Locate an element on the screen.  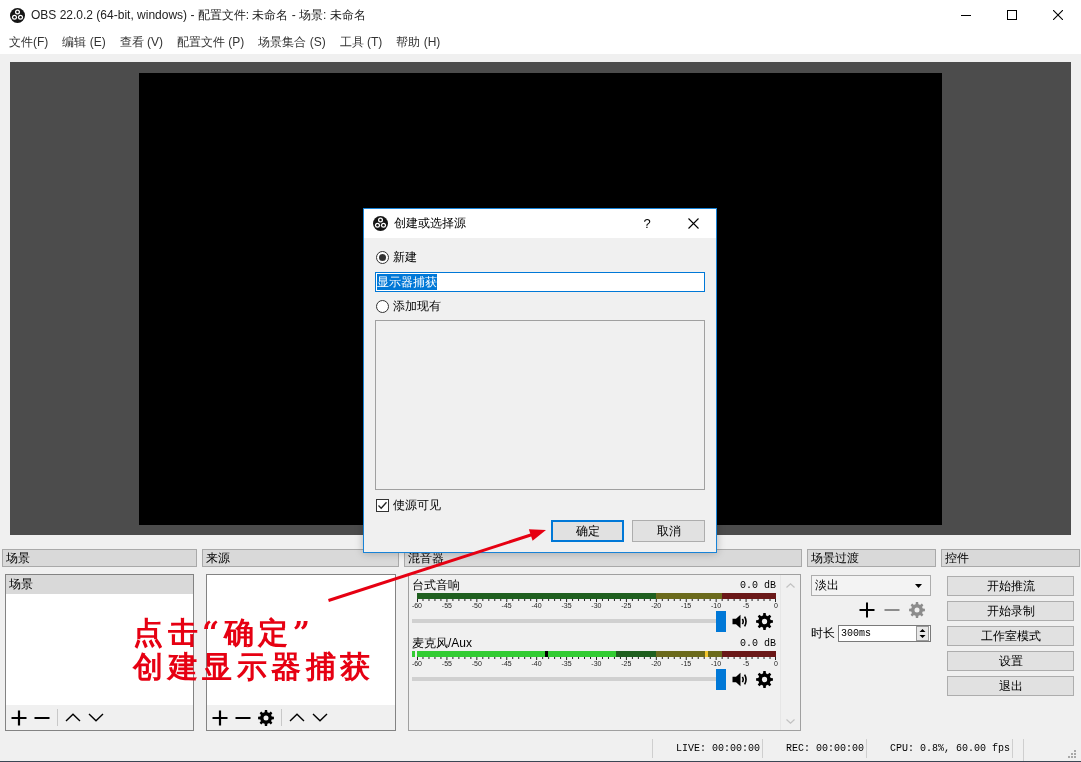
control-button: 工作室模式 is located at coordinates (1010, 636).